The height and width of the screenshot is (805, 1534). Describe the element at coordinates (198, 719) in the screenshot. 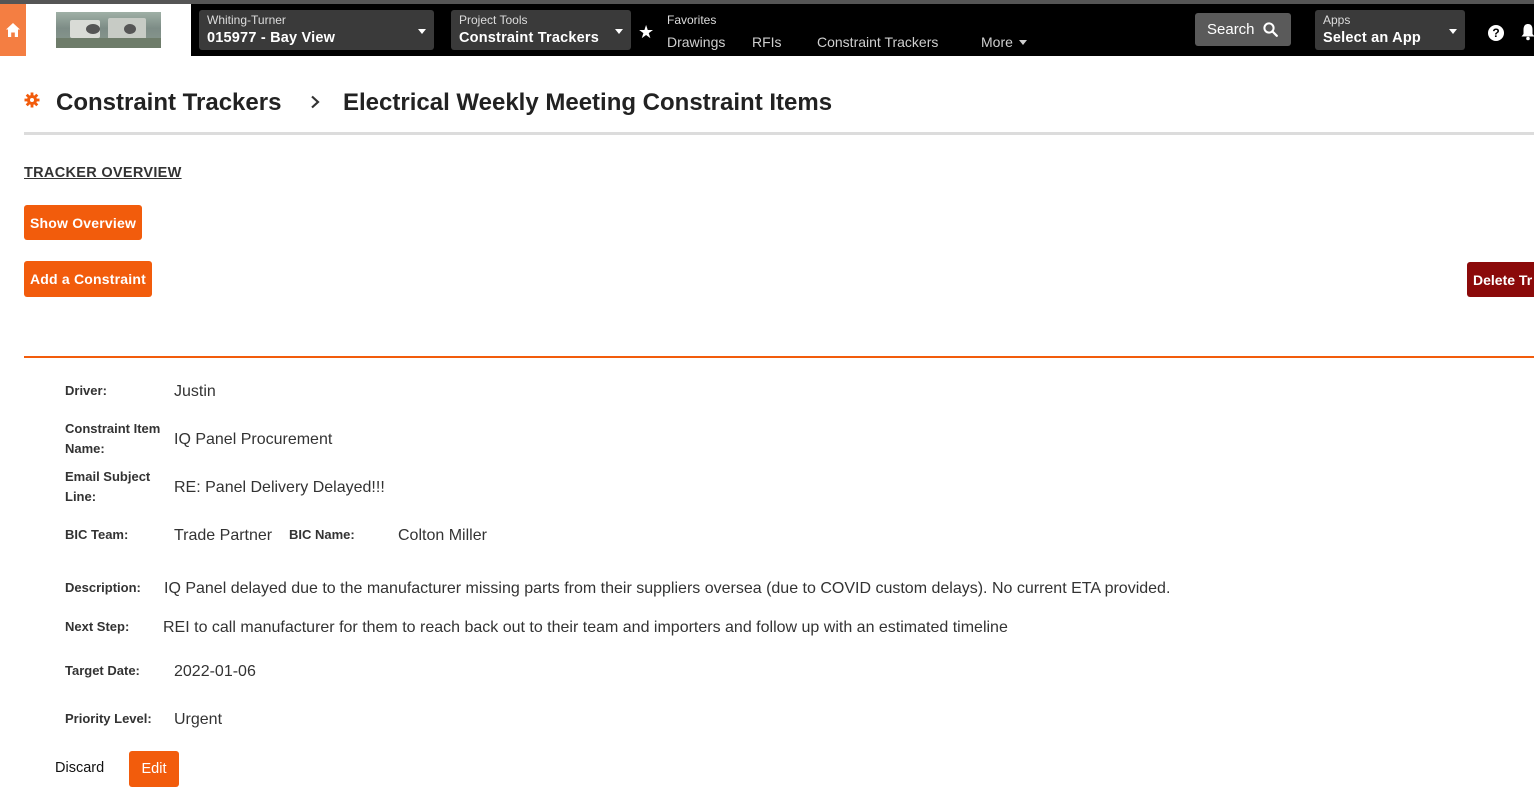

I see `priority-value: Urgent` at that location.